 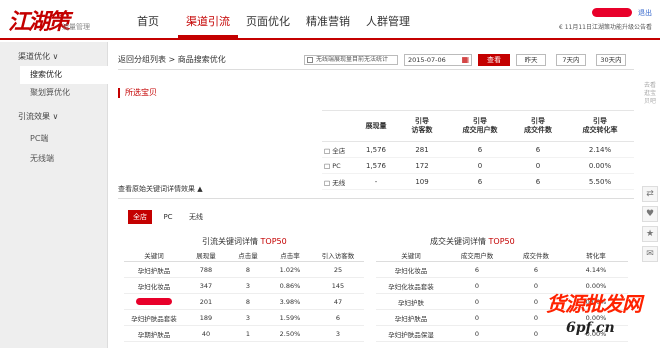 I want to click on user-area: 退出 € 11月11日江湖策功能升级公告看, so click(x=569, y=19).